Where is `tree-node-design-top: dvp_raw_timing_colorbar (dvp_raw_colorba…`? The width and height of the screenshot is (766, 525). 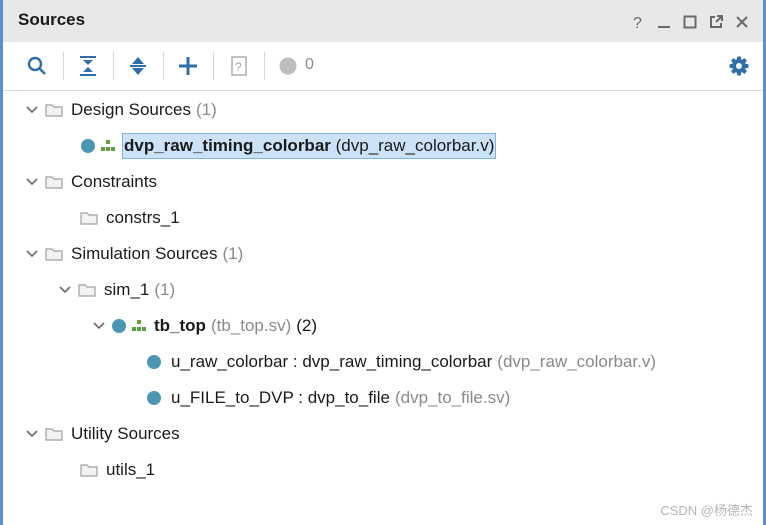
tree-node-design-top: dvp_raw_timing_colorbar (dvp_raw_colorba… is located at coordinates (289, 146).